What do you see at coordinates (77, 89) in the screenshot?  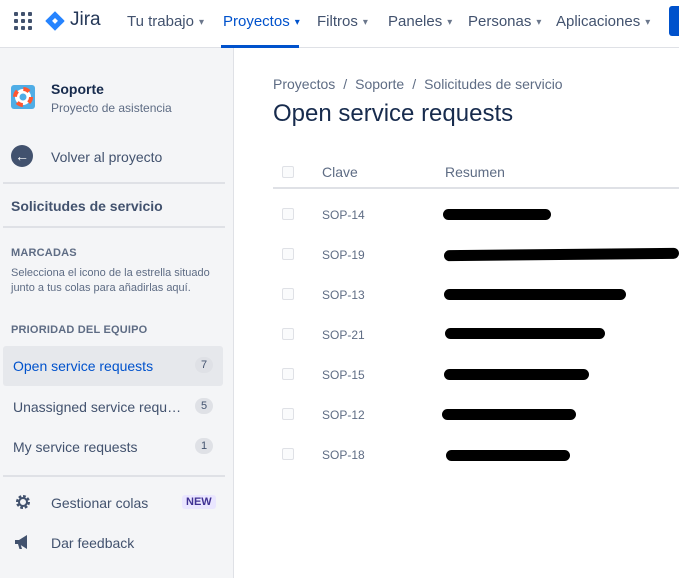 I see `project-name: Soporte` at bounding box center [77, 89].